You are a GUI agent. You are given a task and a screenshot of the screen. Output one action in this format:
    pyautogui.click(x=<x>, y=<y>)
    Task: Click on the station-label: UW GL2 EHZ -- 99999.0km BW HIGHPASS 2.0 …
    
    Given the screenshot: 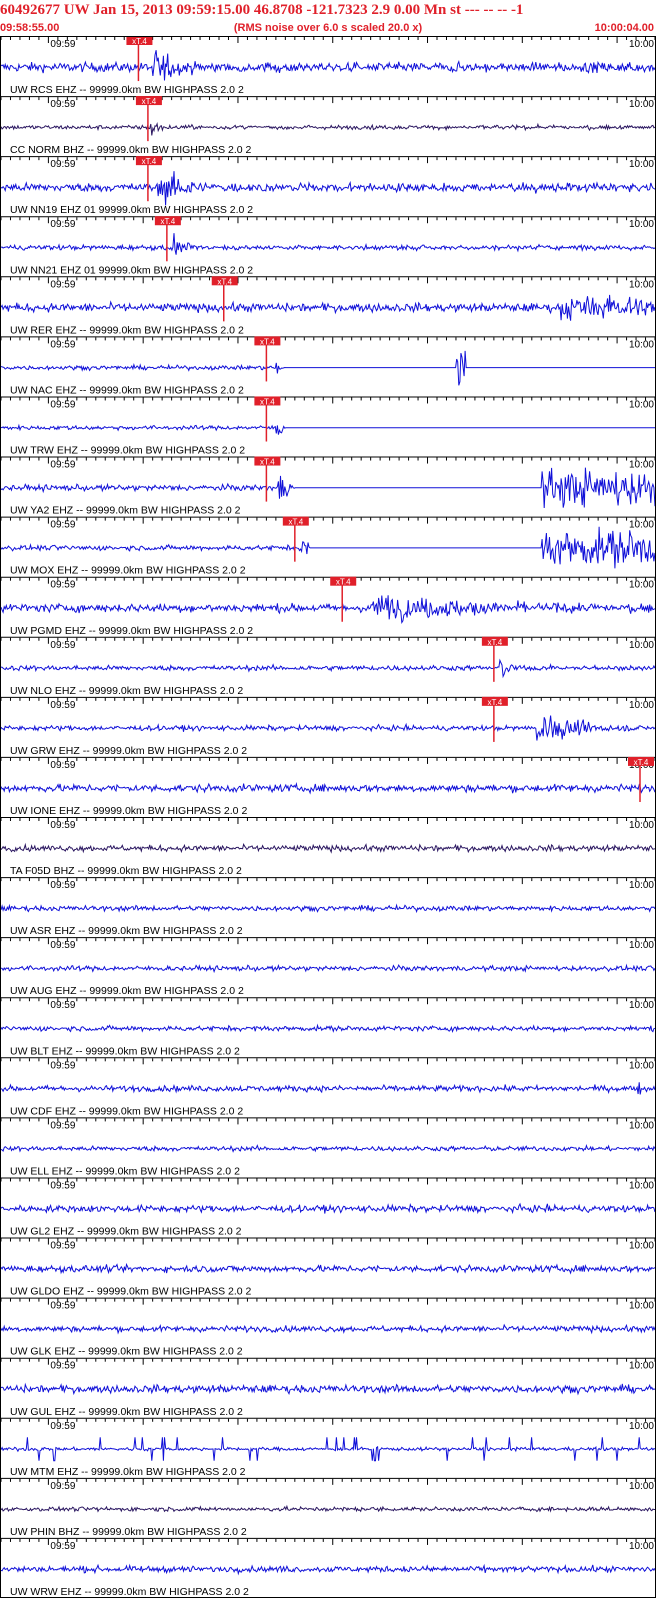 What is the action you would take?
    pyautogui.click(x=126, y=1232)
    